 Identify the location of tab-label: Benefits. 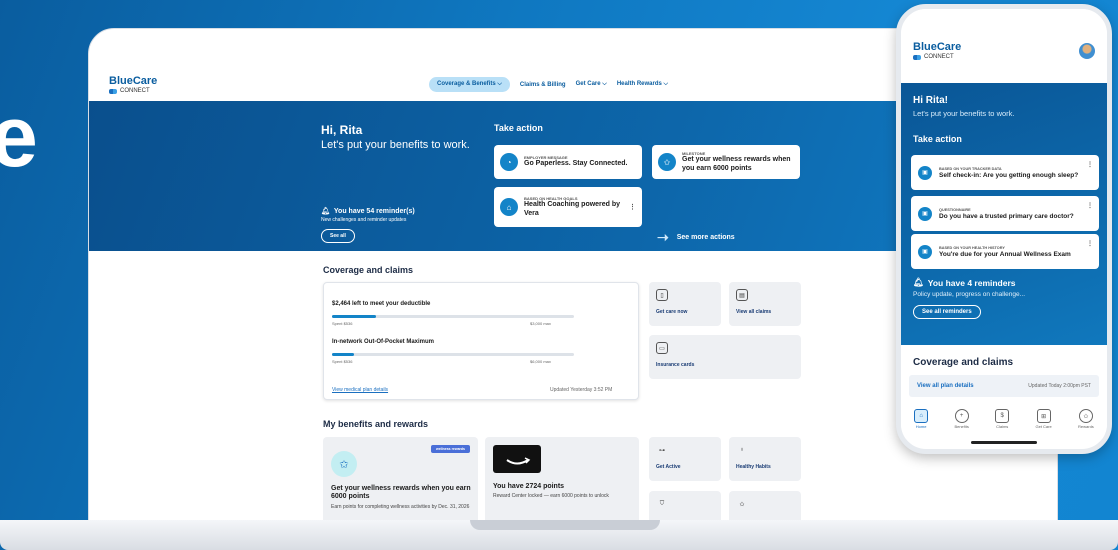
(961, 426).